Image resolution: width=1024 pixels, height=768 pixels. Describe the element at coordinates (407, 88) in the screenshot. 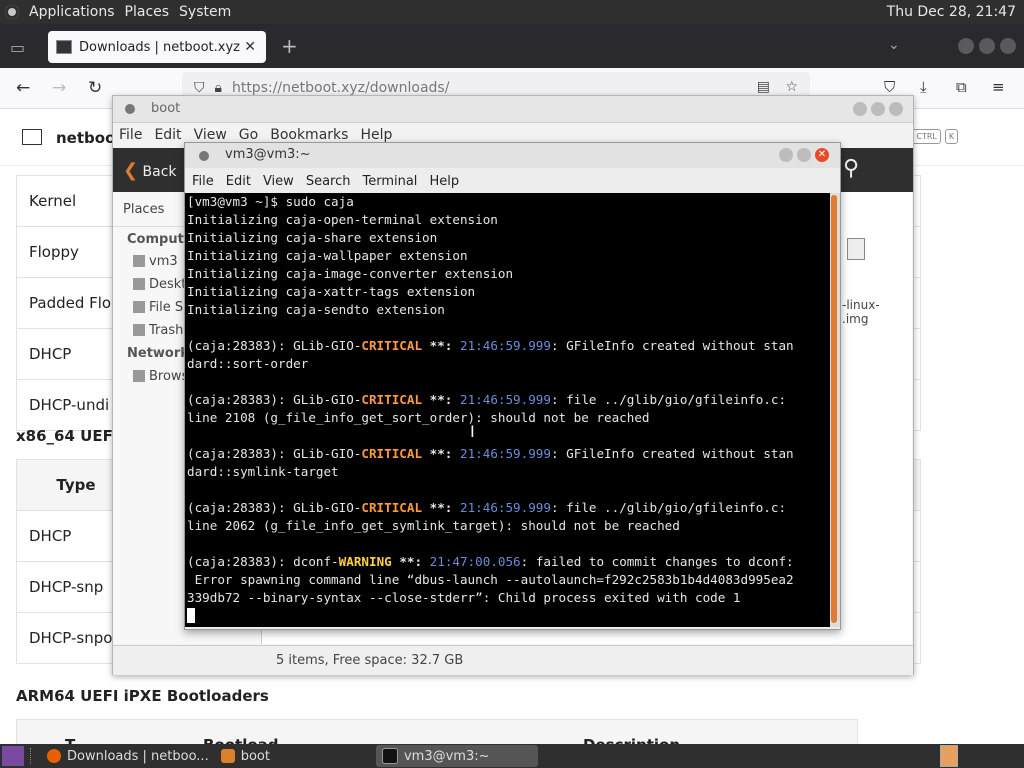

I see `url-path: /downloads/` at that location.